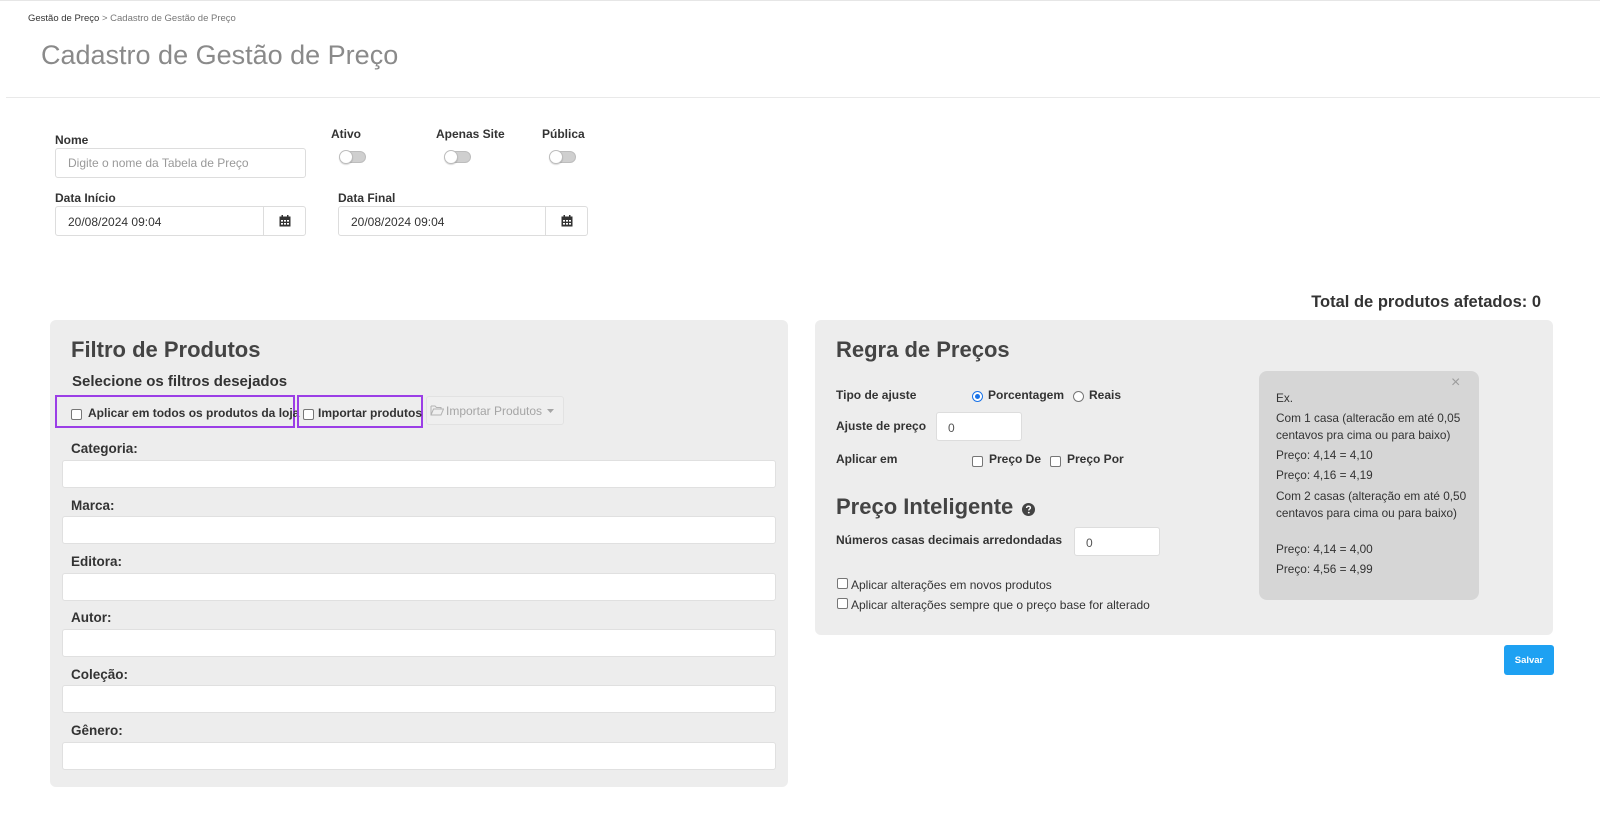 The image size is (1600, 836). What do you see at coordinates (104, 448) in the screenshot?
I see `categoria-label: Categoria:` at bounding box center [104, 448].